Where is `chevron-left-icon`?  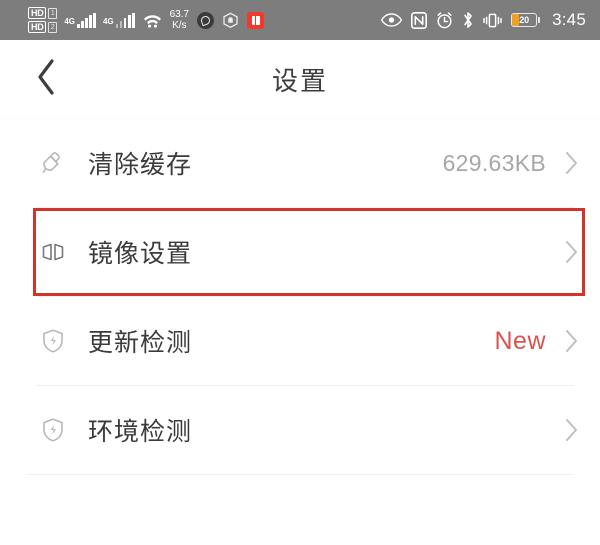 chevron-left-icon is located at coordinates (46, 79).